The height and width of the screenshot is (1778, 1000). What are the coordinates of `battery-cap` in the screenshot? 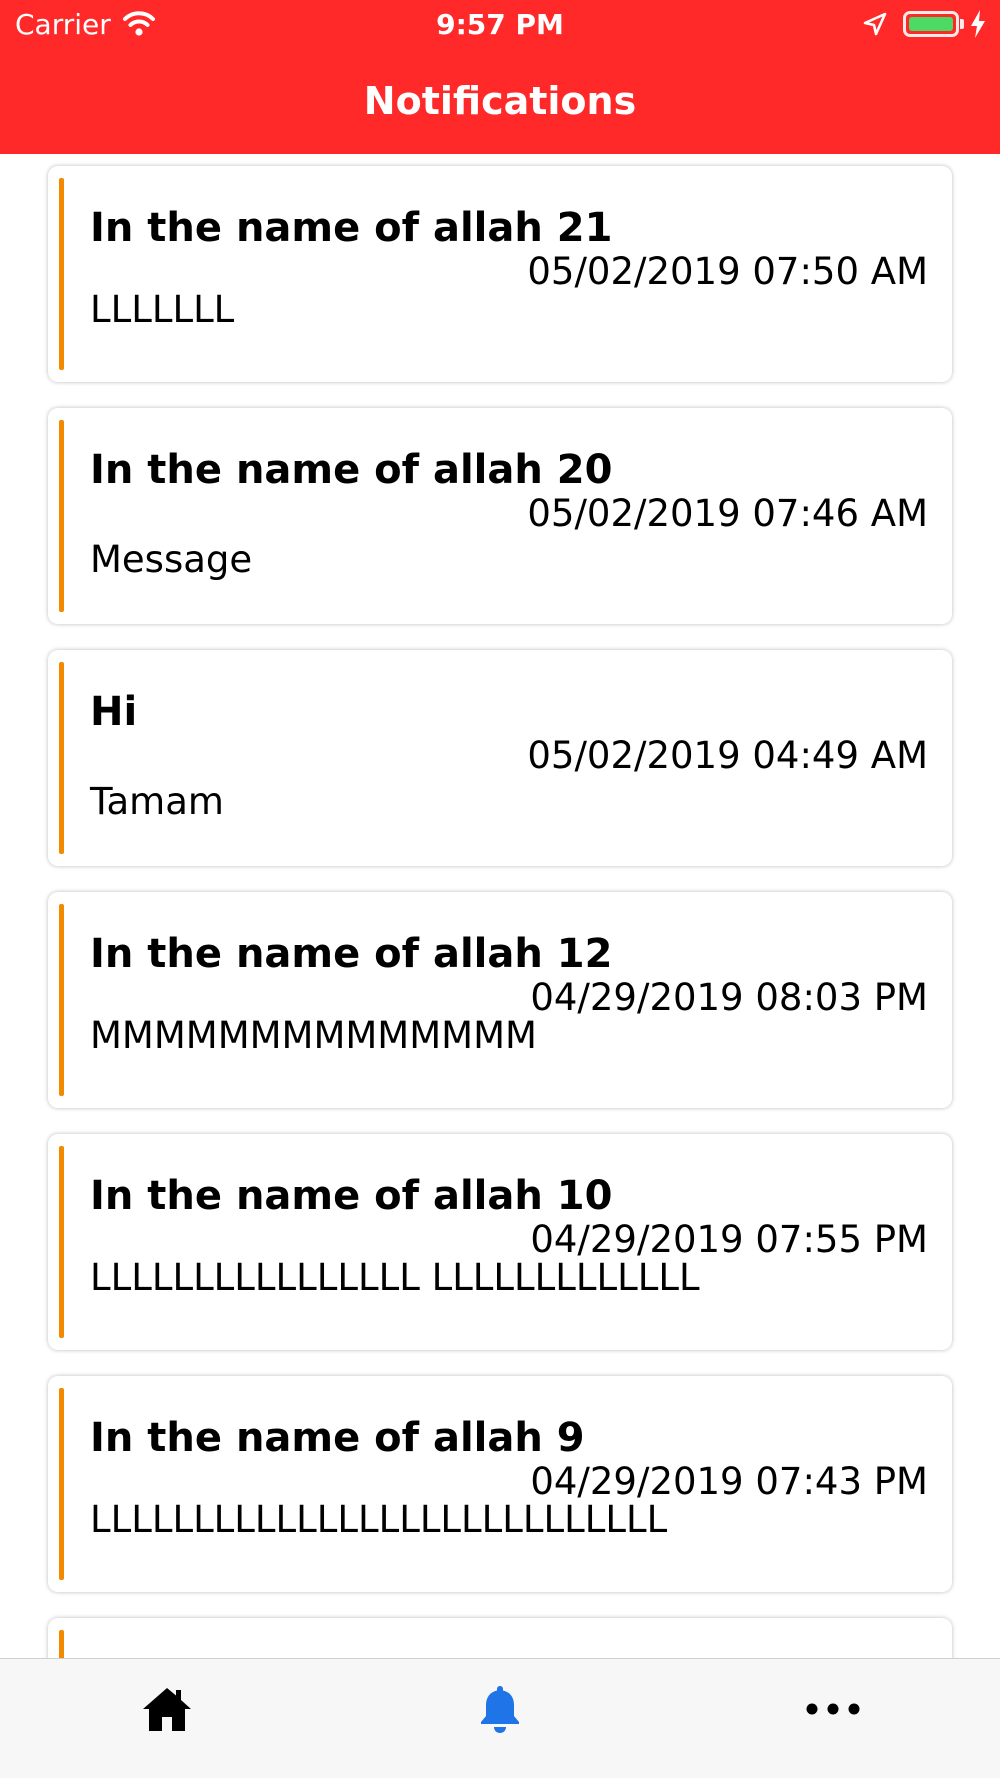 It's located at (962, 24).